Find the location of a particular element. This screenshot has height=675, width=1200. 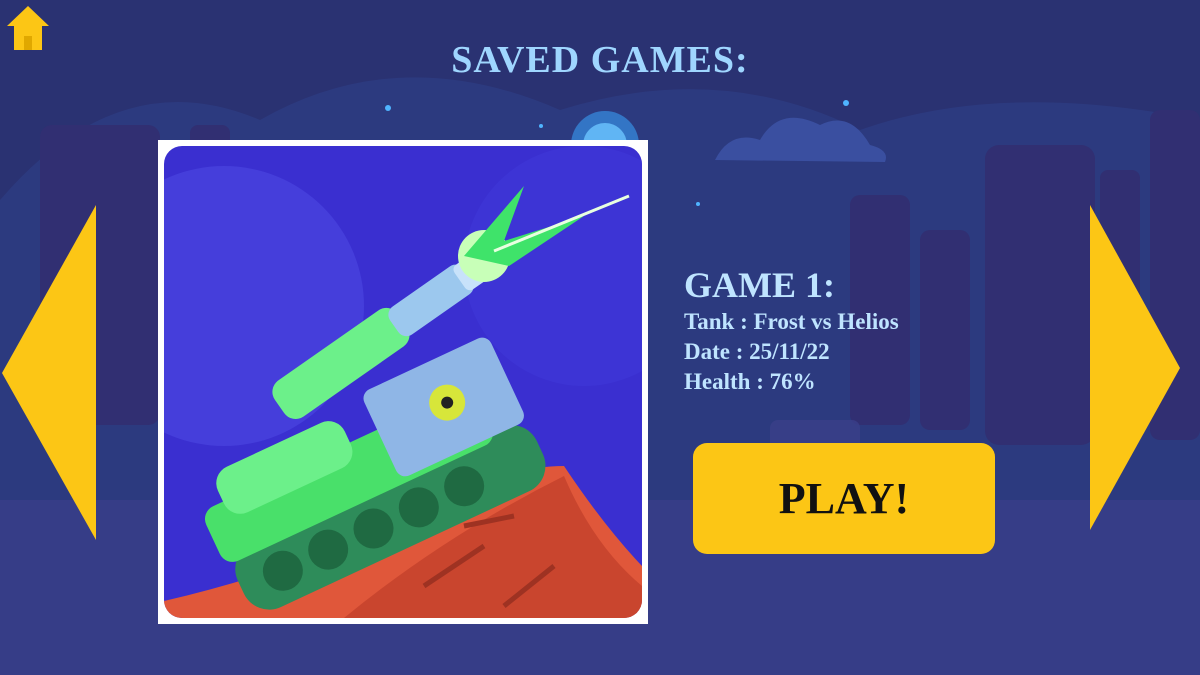

game-name: GAME 1: is located at coordinates (759, 285).